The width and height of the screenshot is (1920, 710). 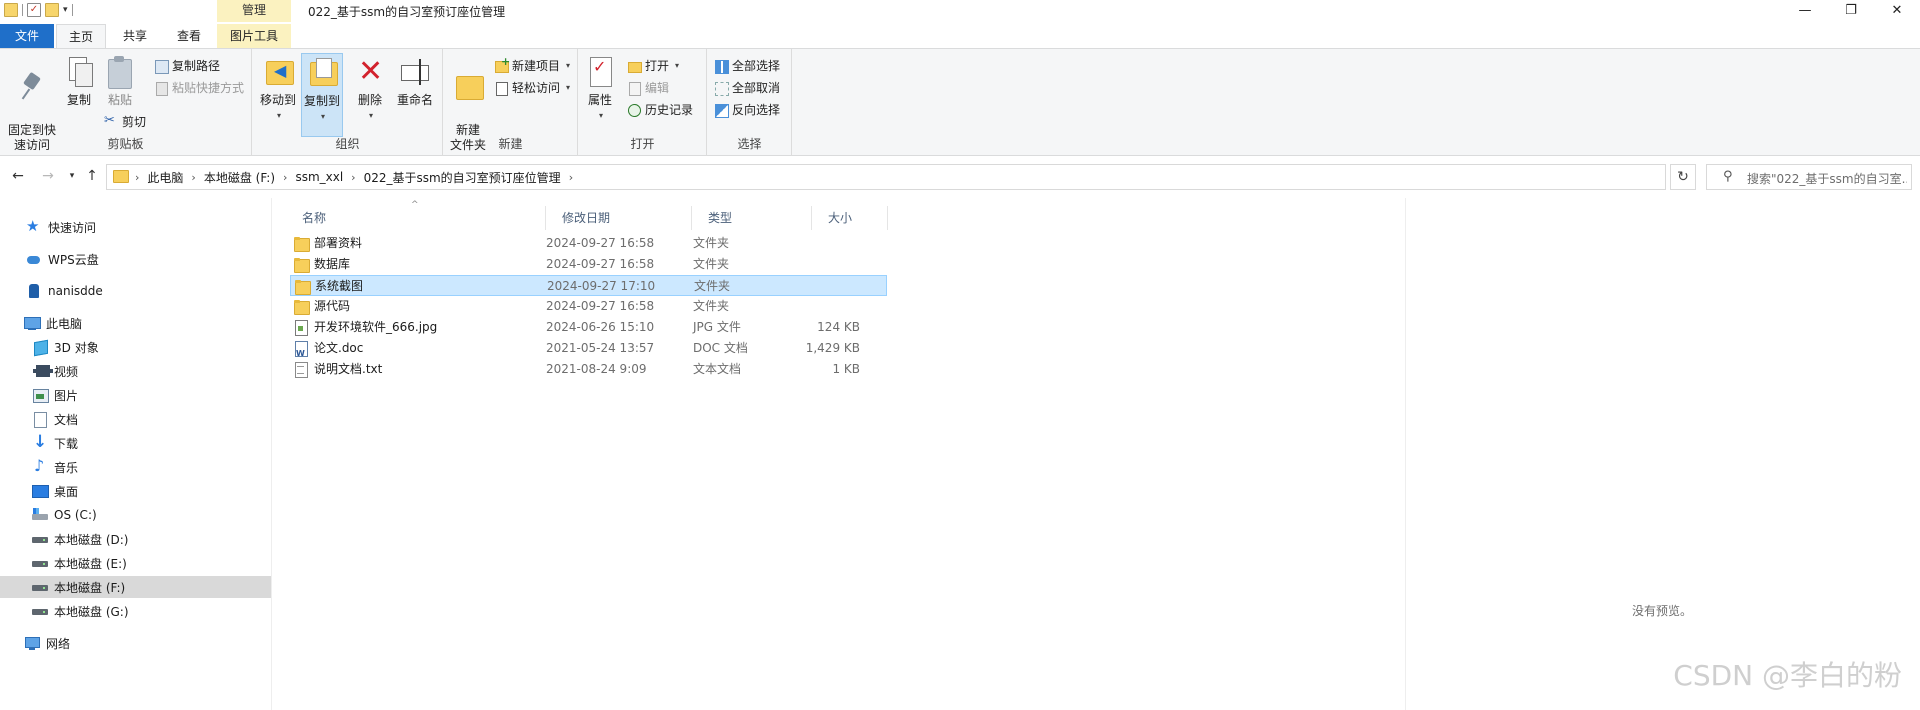 I want to click on new-item-button: 新建项目 ▾, so click(x=532, y=64).